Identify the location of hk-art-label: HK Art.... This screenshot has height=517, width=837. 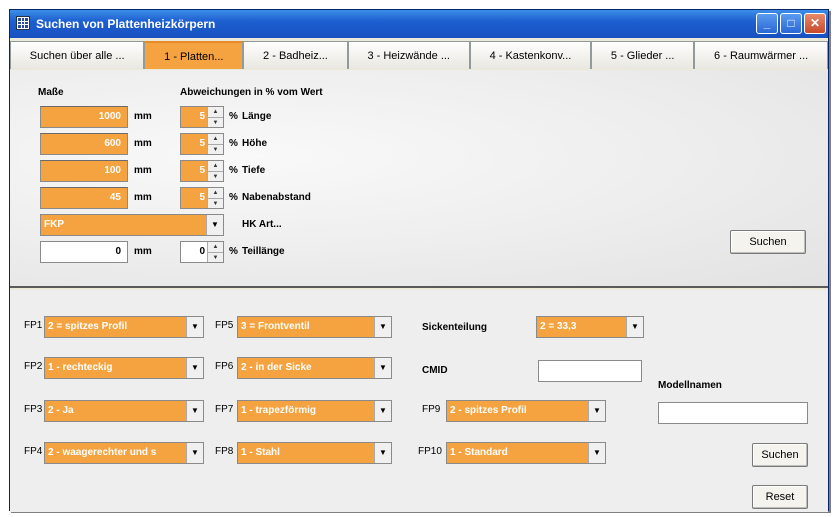
(262, 224).